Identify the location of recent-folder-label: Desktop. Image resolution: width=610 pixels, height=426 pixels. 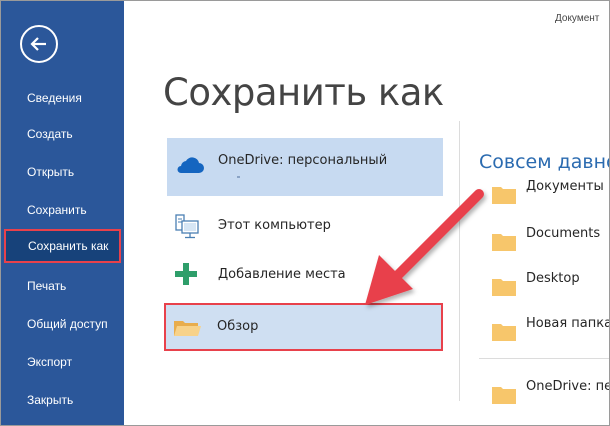
(553, 278).